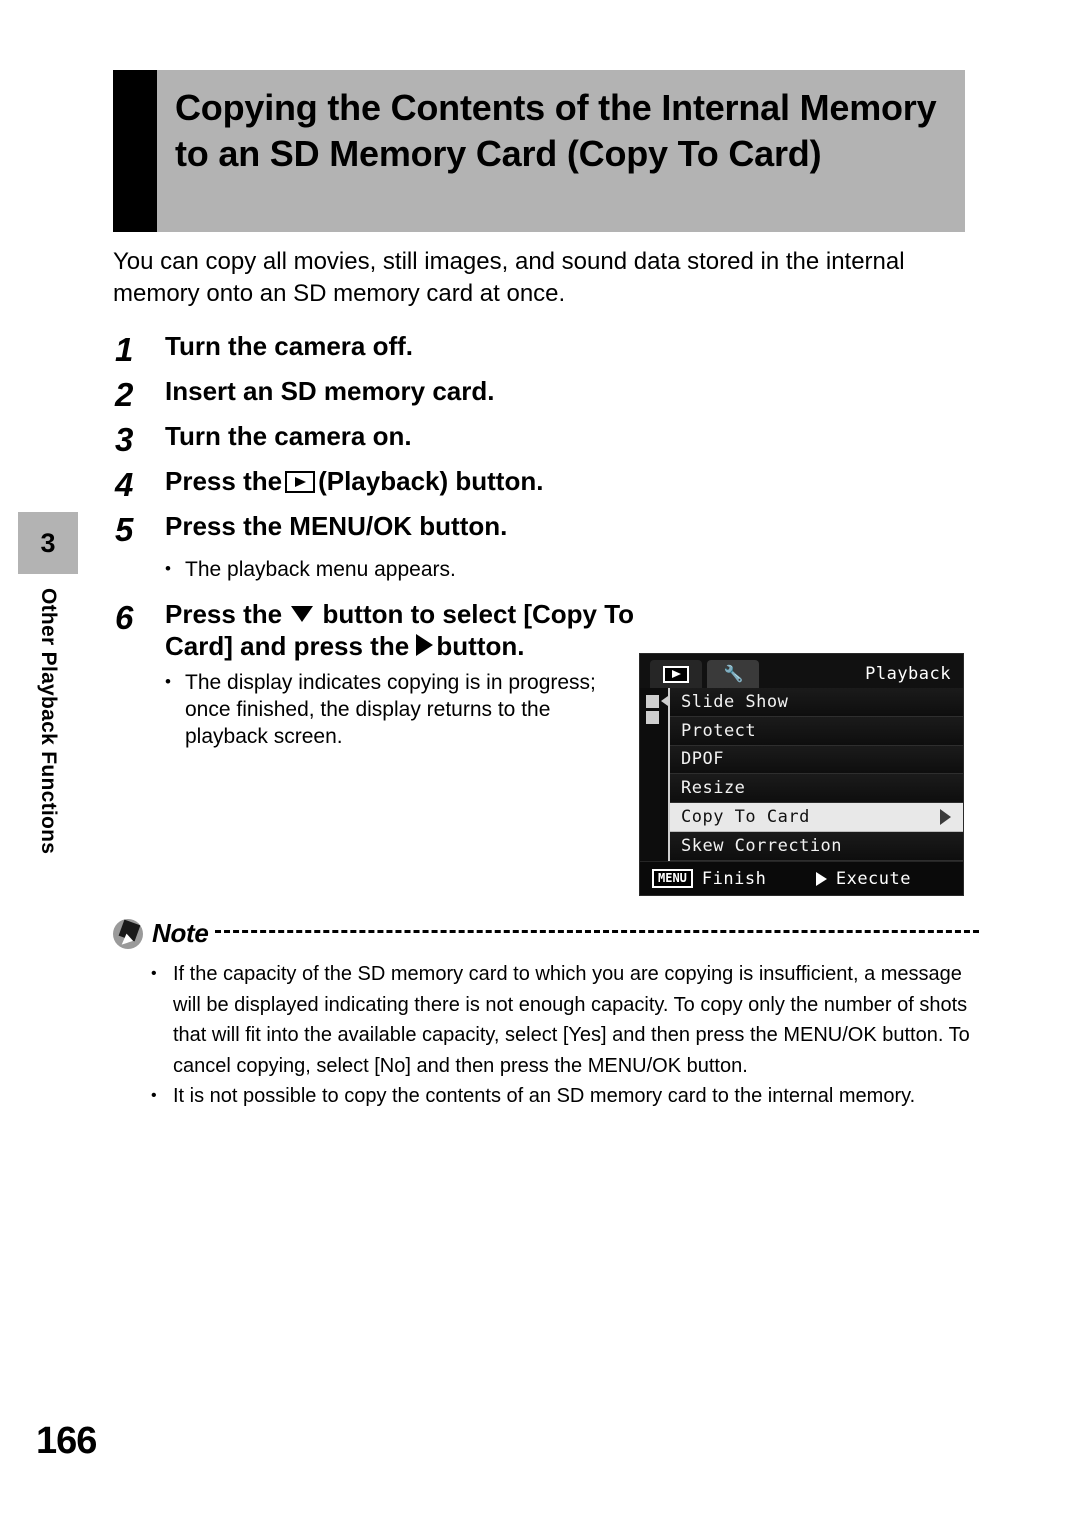 This screenshot has width=1080, height=1521. I want to click on step-number: 5, so click(124, 530).